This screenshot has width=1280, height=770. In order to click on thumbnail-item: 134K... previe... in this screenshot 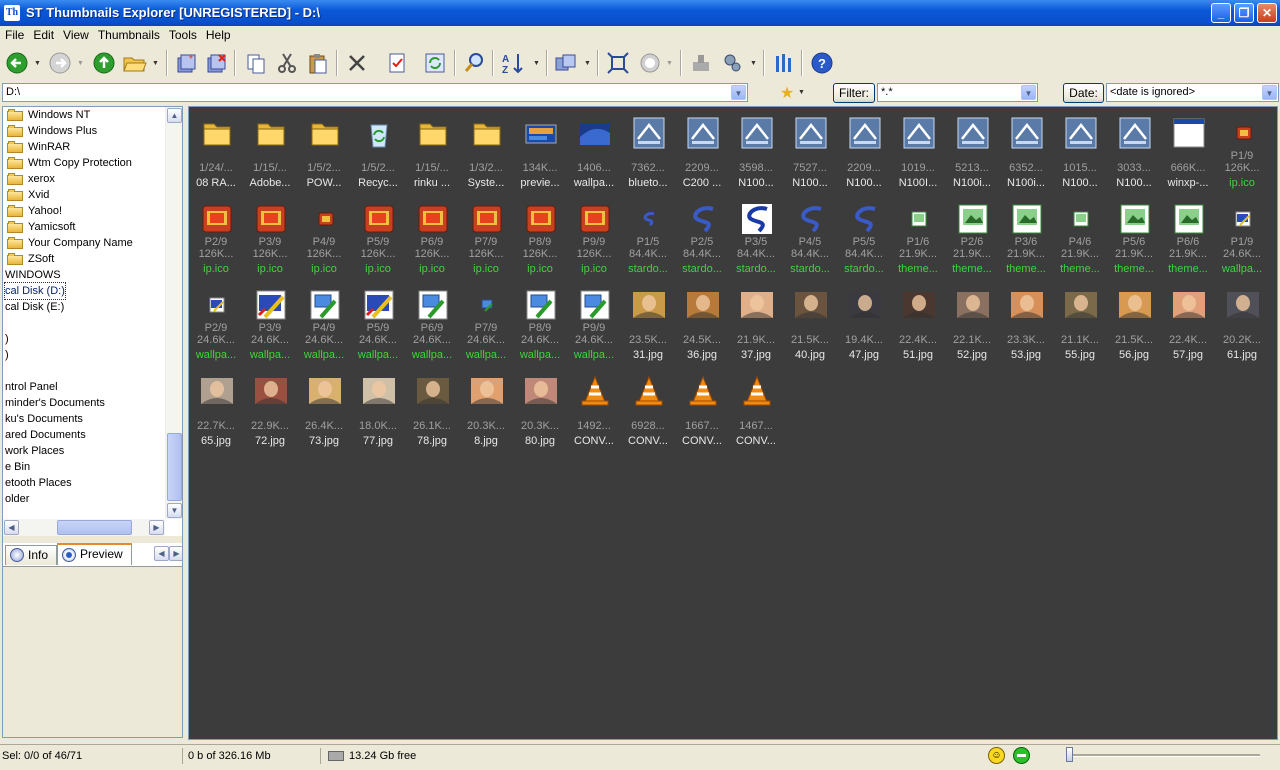, I will do `click(540, 150)`.